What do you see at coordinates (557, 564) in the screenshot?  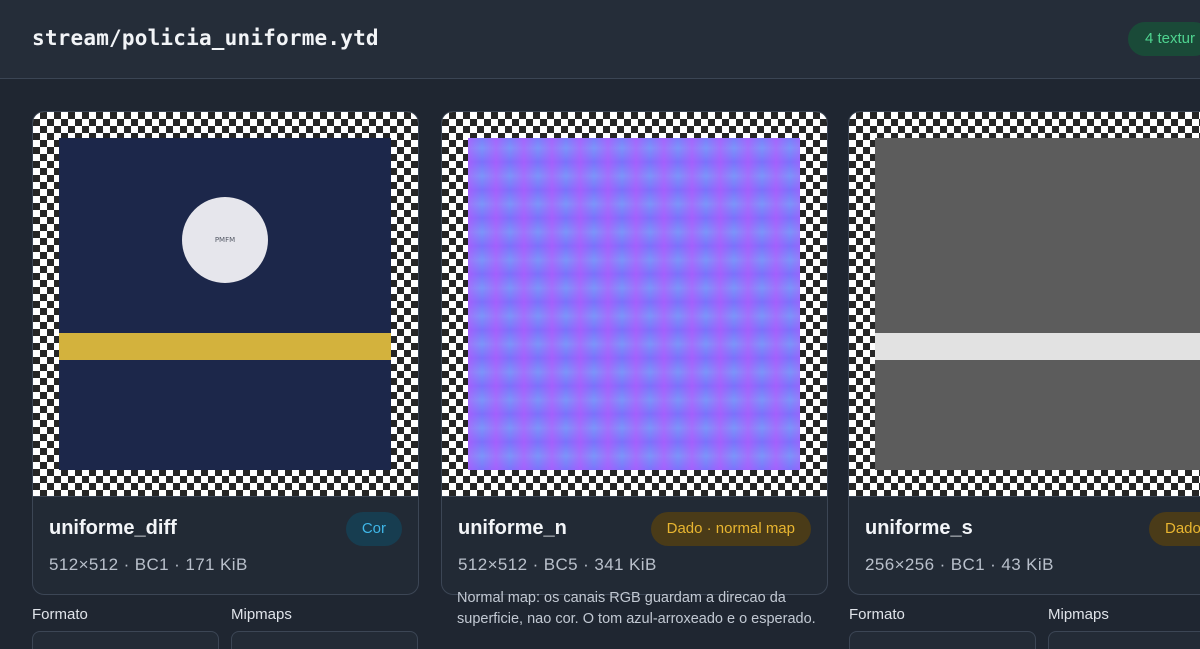 I see `texture-meta: 512×512 · BC5 · 341 KiB` at bounding box center [557, 564].